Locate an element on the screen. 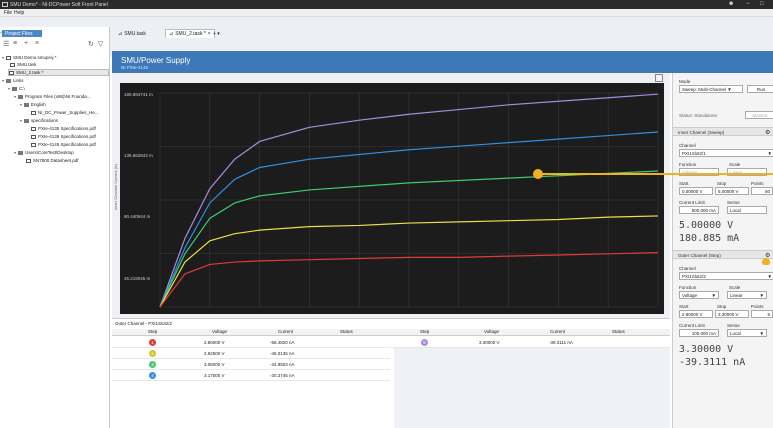 The width and height of the screenshot is (773, 428). step-badge: 5 is located at coordinates (424, 342).